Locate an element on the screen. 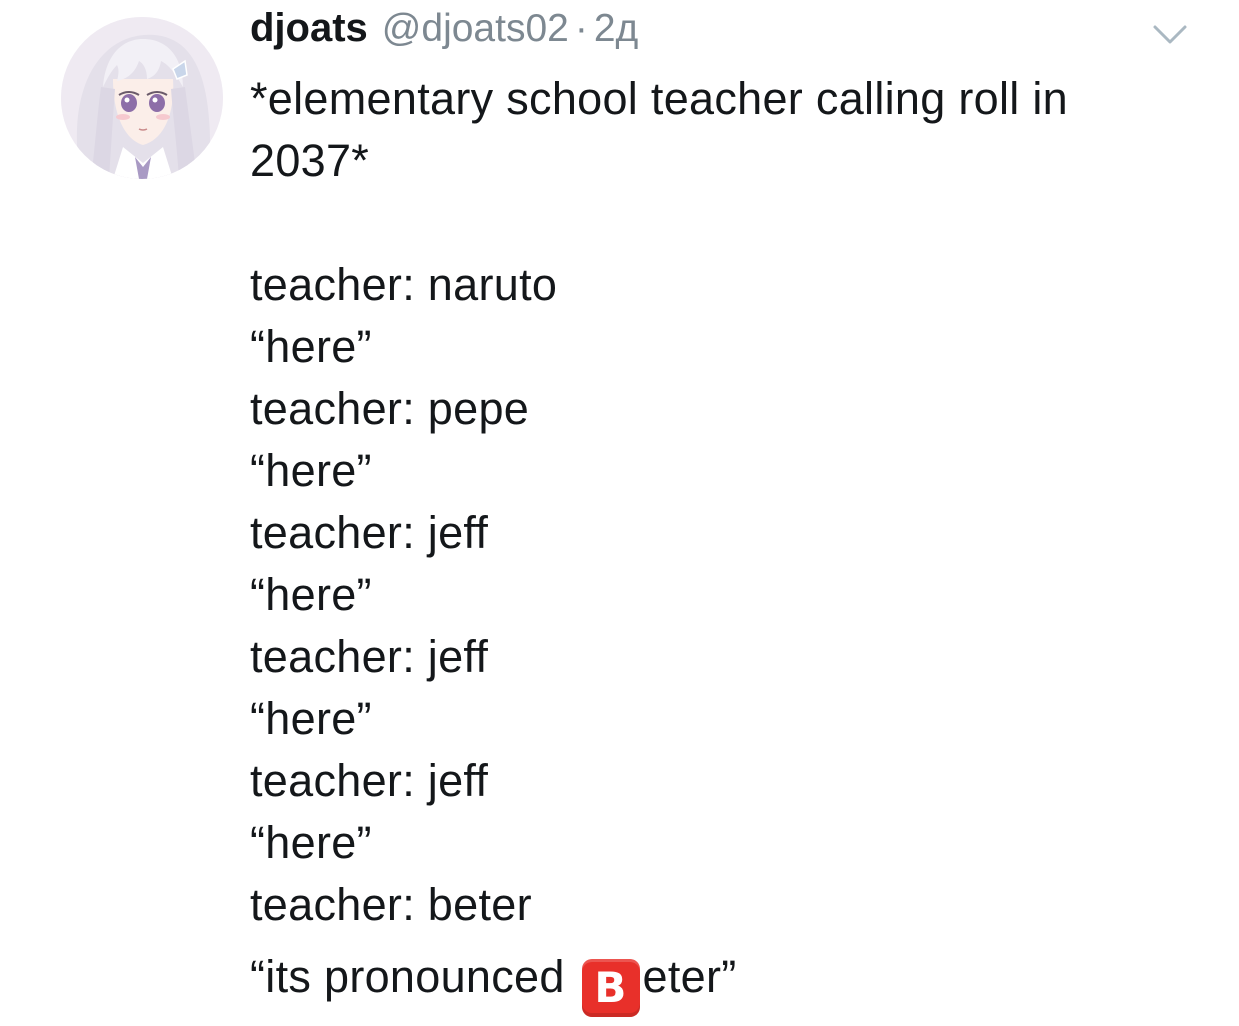 This screenshot has width=1239, height=1026. tweet-menu-button is located at coordinates (1170, 35).